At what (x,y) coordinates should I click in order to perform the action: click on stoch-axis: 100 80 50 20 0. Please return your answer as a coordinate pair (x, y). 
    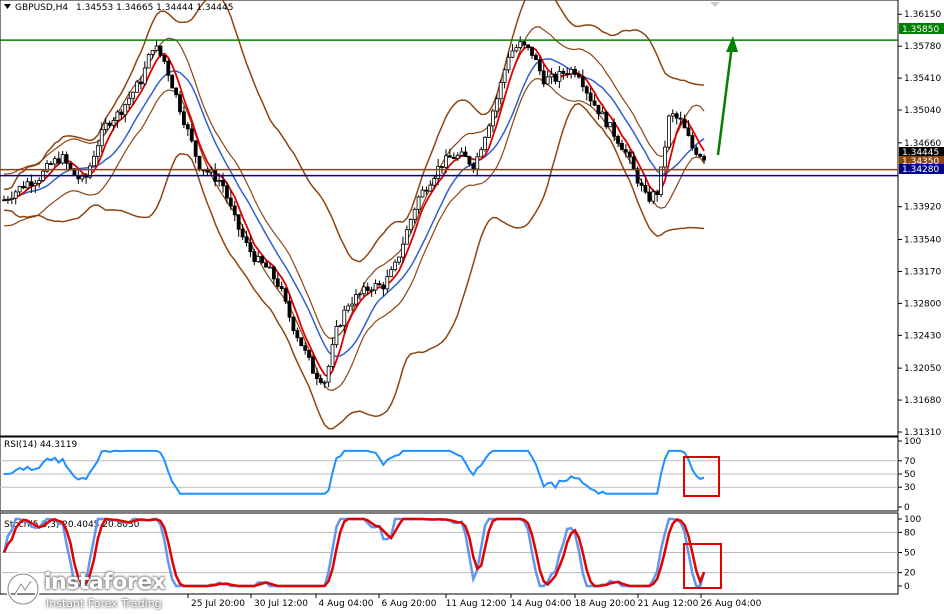
    Looking at the image, I should click on (909, 553).